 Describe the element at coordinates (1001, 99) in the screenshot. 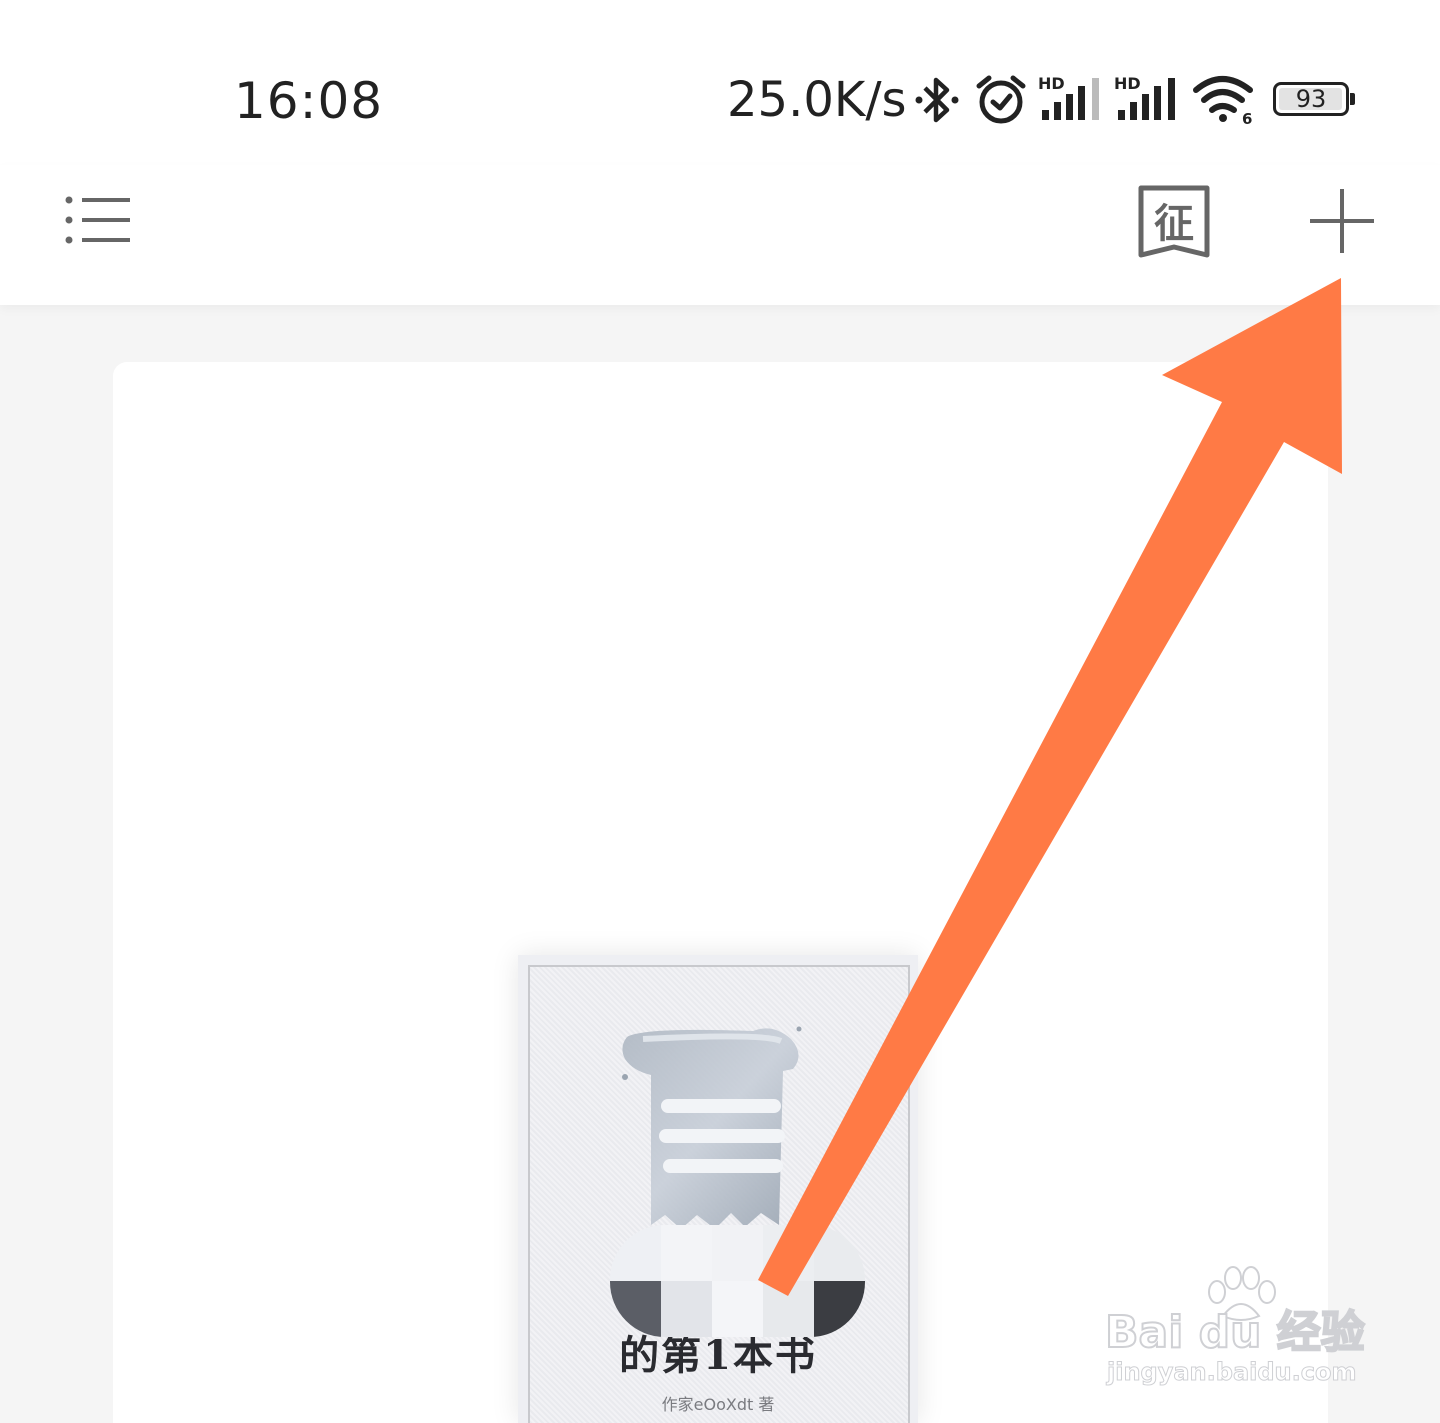

I see `alarm-icon` at that location.